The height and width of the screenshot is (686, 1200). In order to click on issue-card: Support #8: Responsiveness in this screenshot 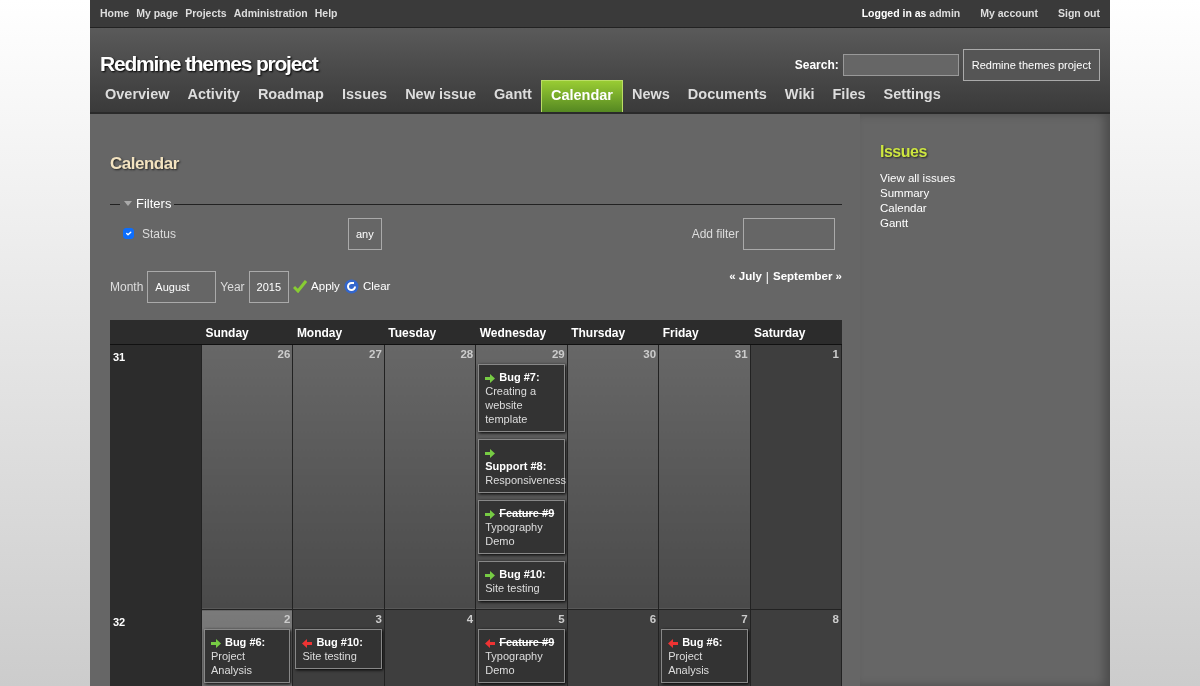, I will do `click(521, 466)`.